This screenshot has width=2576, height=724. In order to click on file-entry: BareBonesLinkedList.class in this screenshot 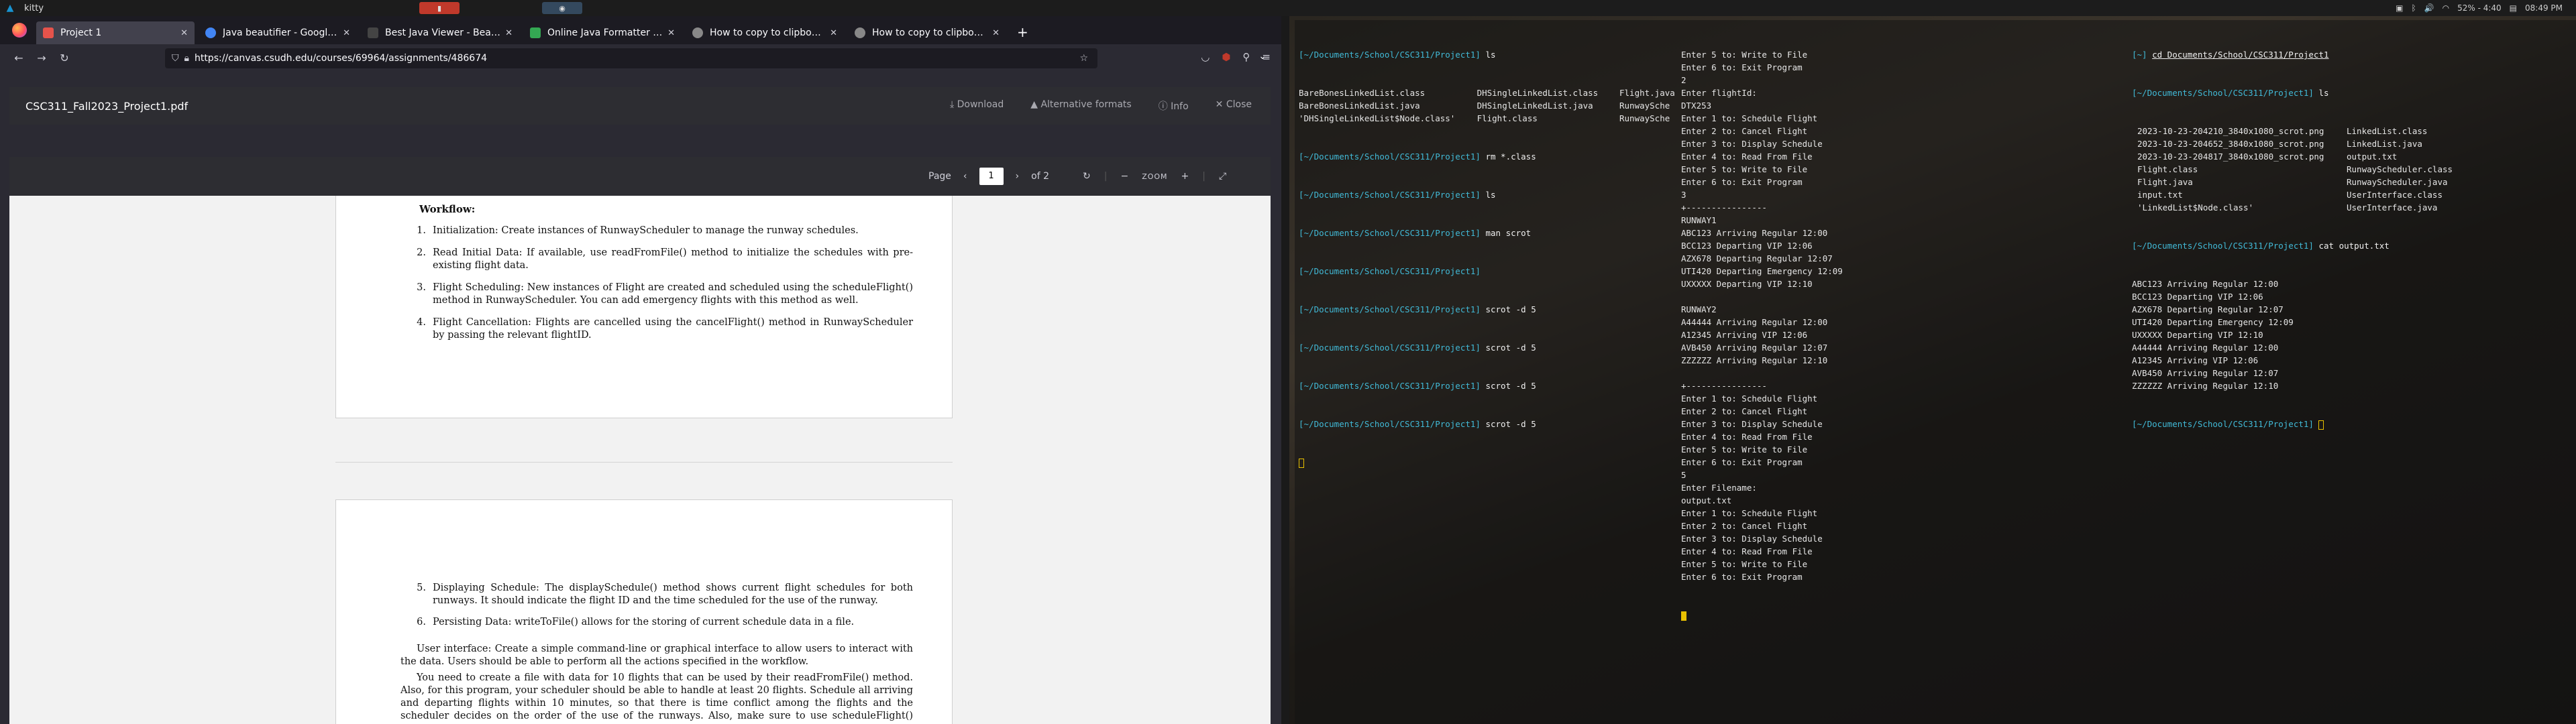, I will do `click(1362, 93)`.